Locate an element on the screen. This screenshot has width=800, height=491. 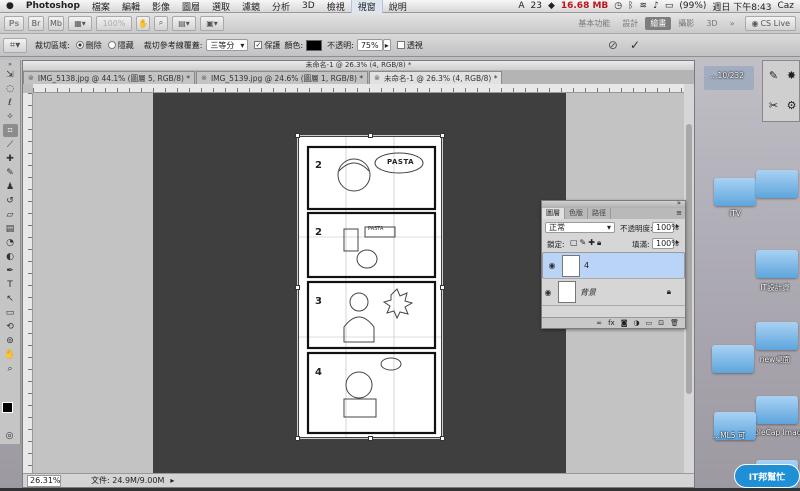
crop-handle-bottom is located at coordinates (370, 438).